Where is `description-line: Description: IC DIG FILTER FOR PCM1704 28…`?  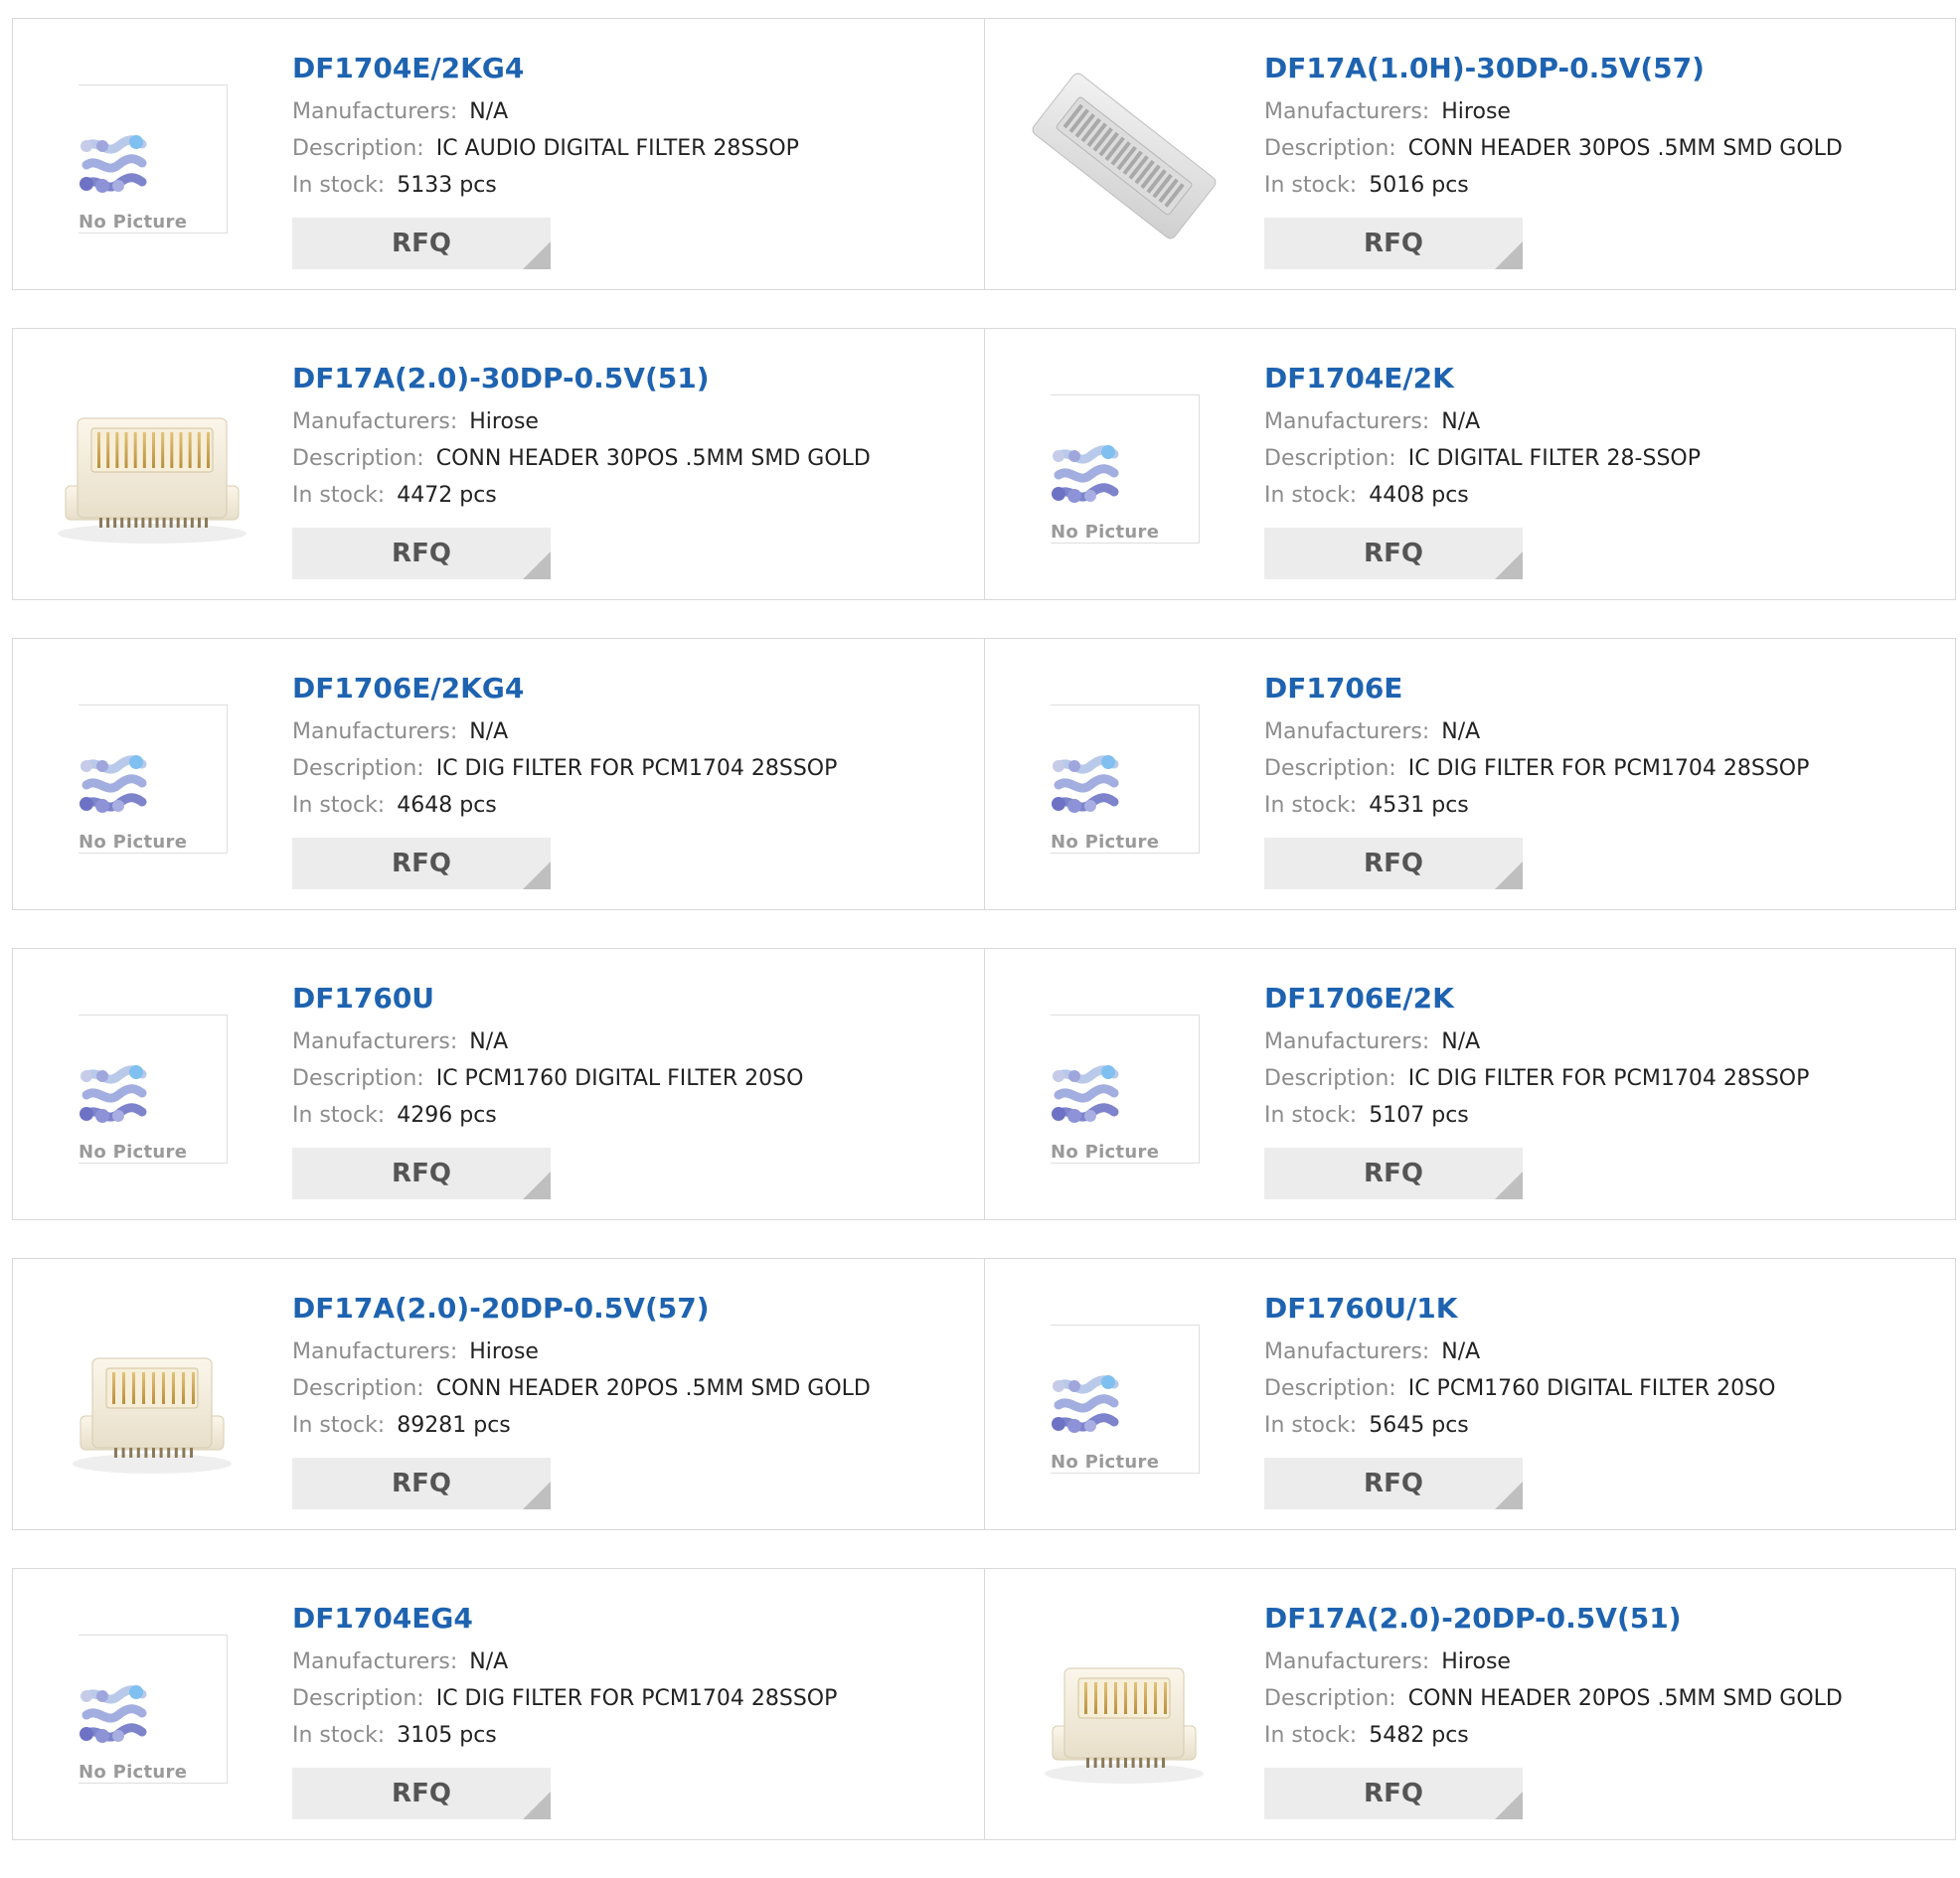
description-line: Description: IC DIG FILTER FOR PCM1704 28… is located at coordinates (1605, 1079).